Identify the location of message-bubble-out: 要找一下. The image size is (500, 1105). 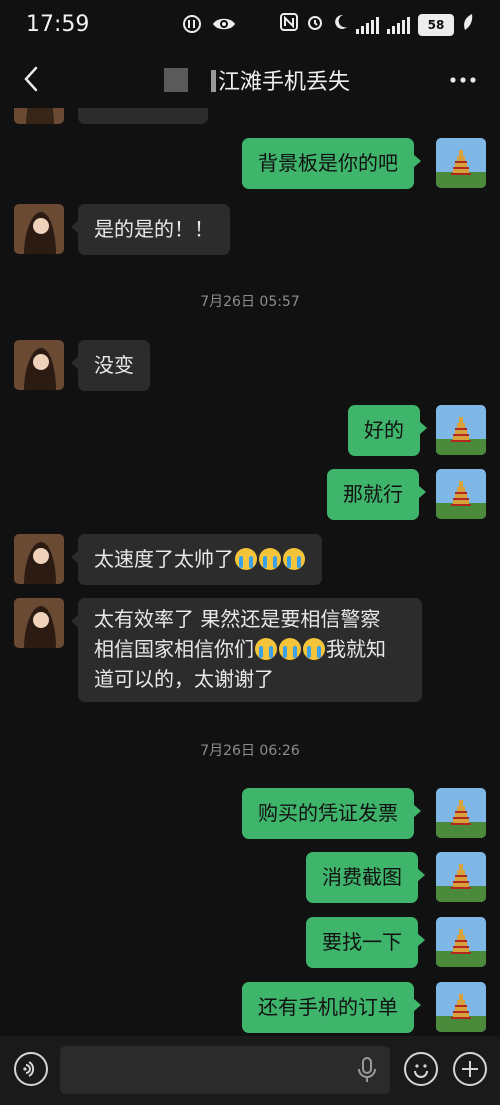
(365, 942).